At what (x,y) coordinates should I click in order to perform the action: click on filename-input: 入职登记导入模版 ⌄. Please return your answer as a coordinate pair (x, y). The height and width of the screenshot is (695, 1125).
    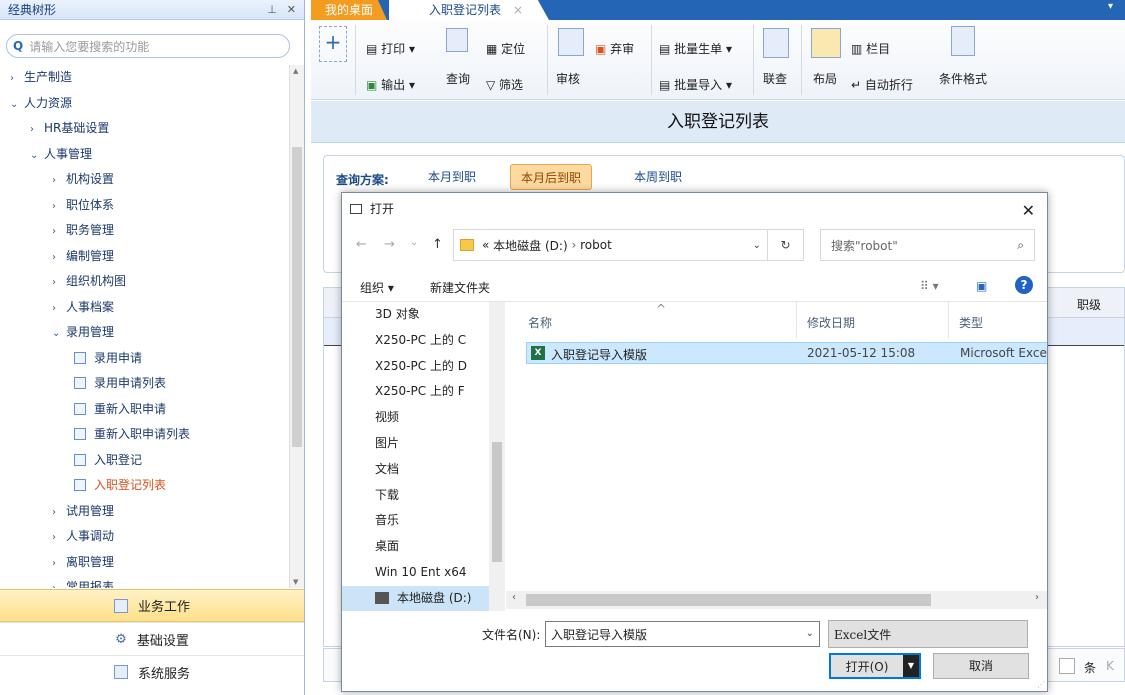
    Looking at the image, I should click on (682, 634).